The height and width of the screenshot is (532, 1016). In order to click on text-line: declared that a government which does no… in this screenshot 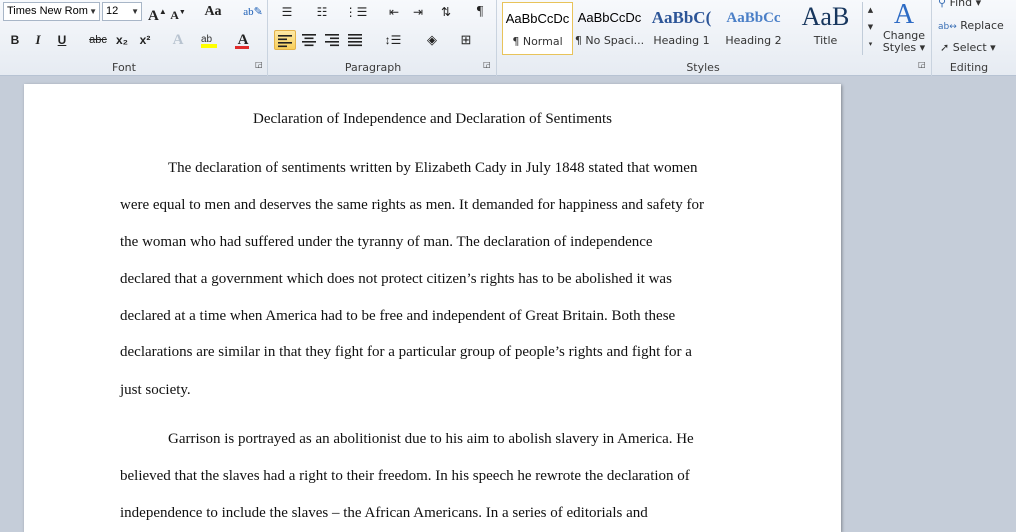, I will do `click(396, 279)`.